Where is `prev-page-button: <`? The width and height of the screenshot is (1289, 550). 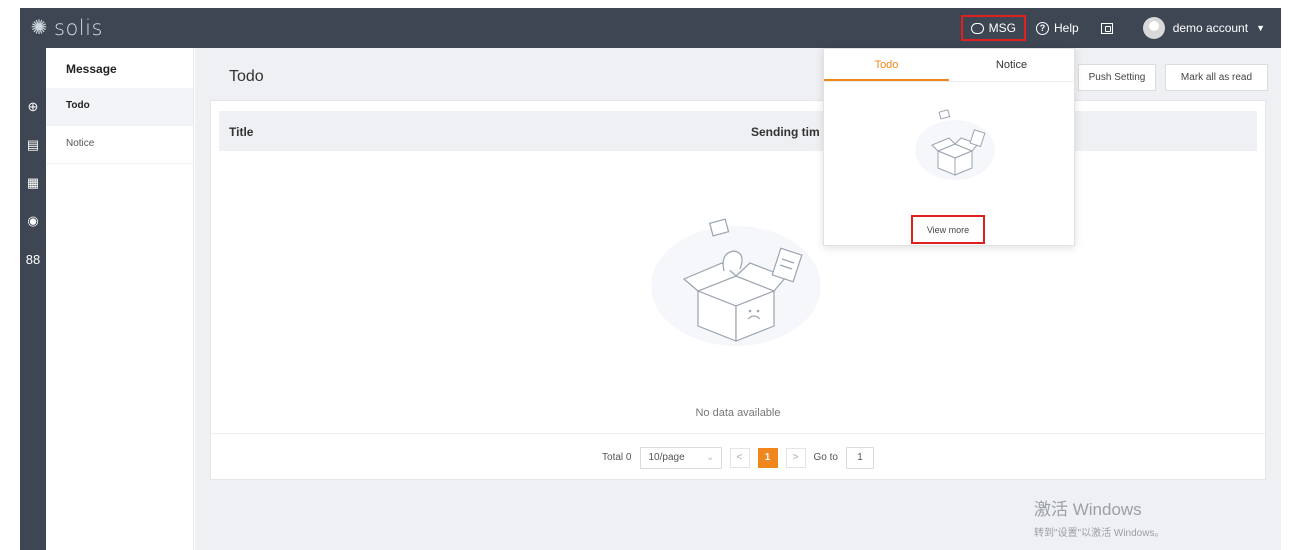 prev-page-button: < is located at coordinates (739, 457).